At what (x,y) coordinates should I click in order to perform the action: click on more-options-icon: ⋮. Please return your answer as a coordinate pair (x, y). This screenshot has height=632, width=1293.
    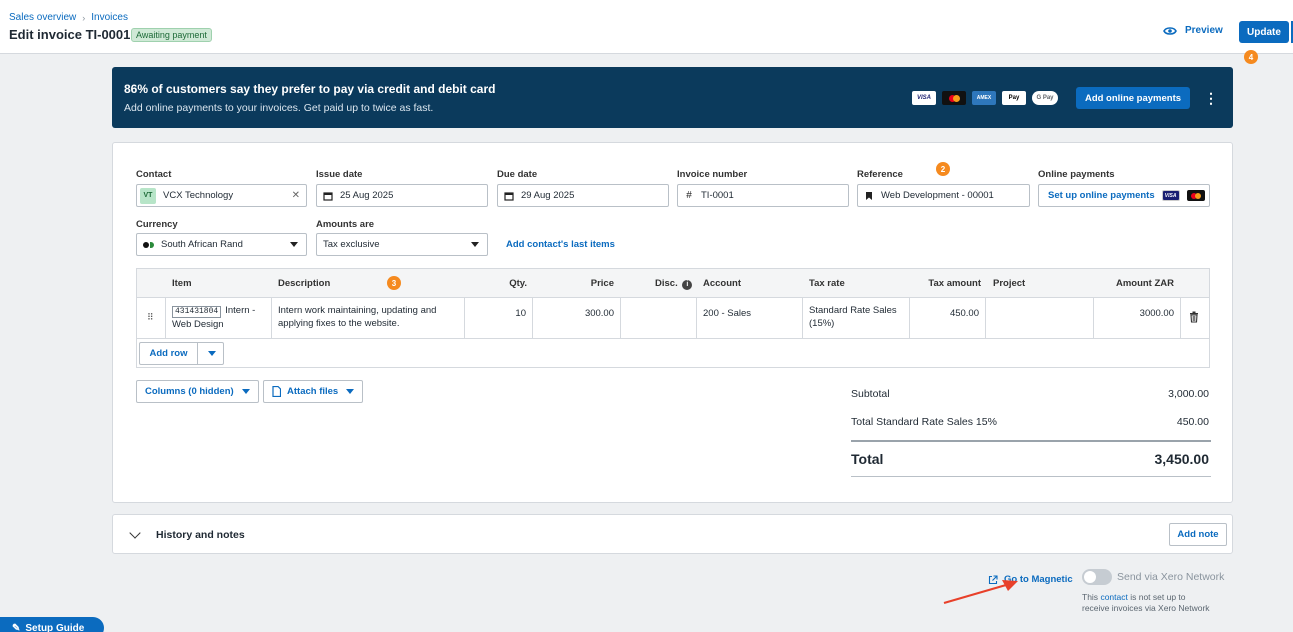
    Looking at the image, I should click on (1211, 98).